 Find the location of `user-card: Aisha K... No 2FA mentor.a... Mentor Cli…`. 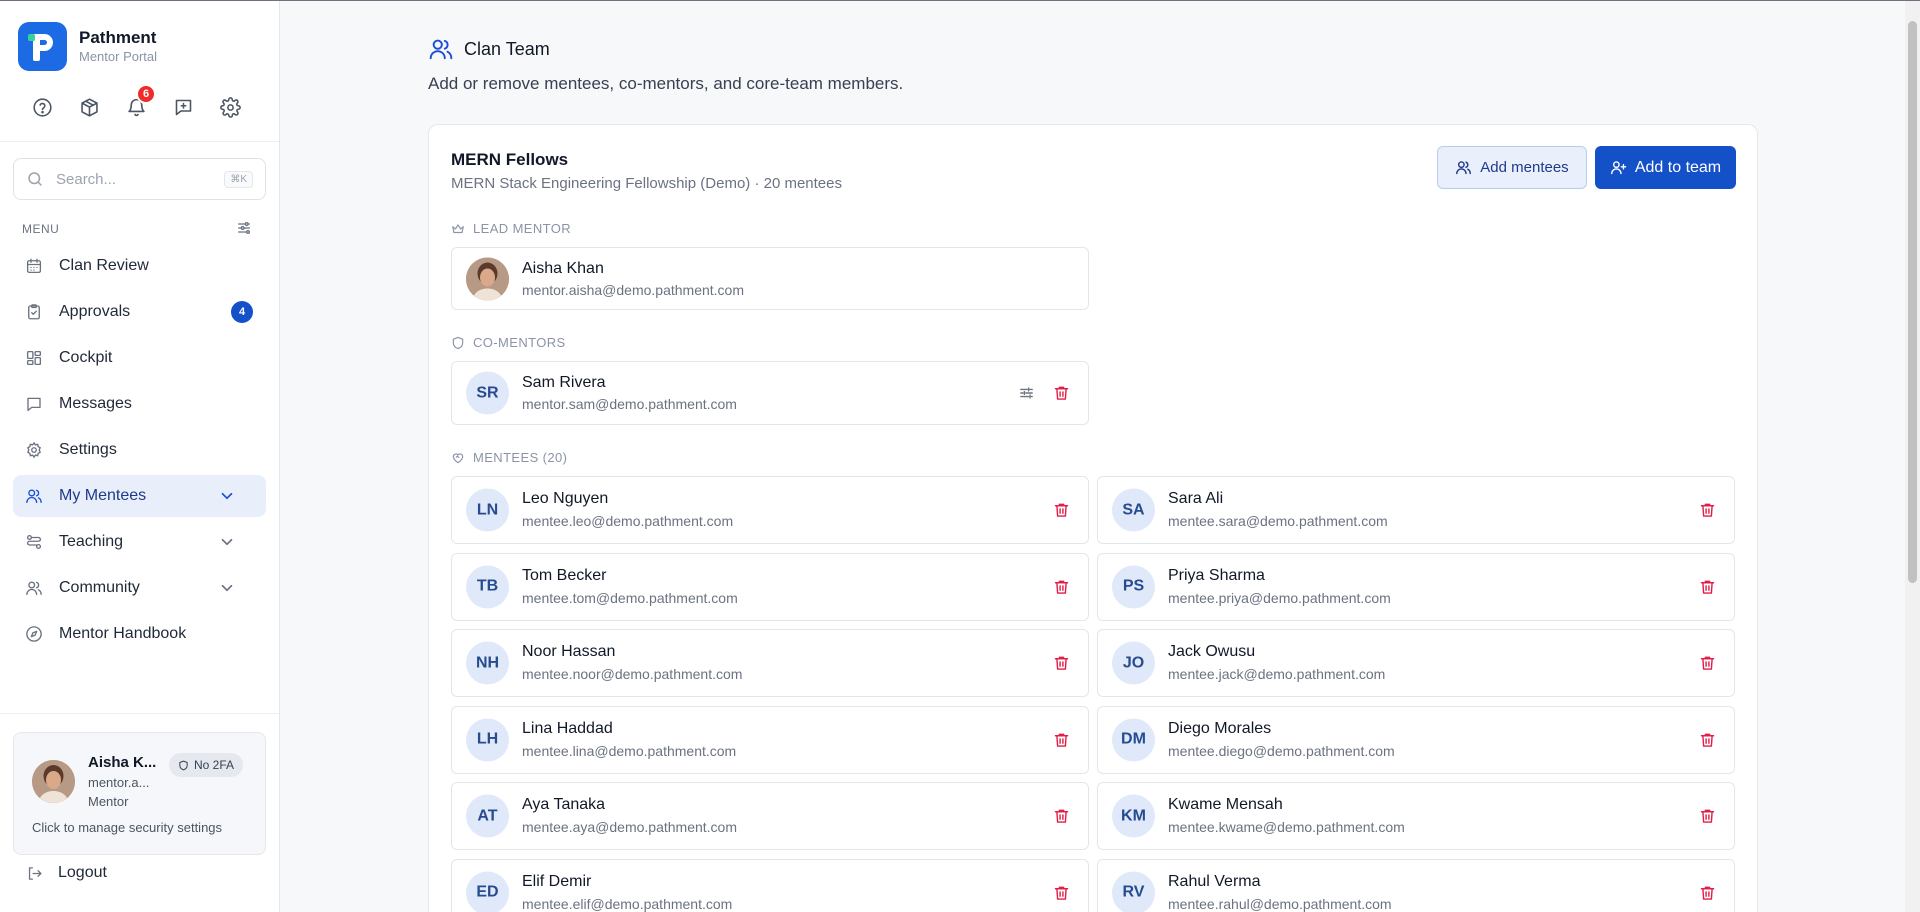

user-card: Aisha K... No 2FA mentor.a... Mentor Cli… is located at coordinates (139, 793).